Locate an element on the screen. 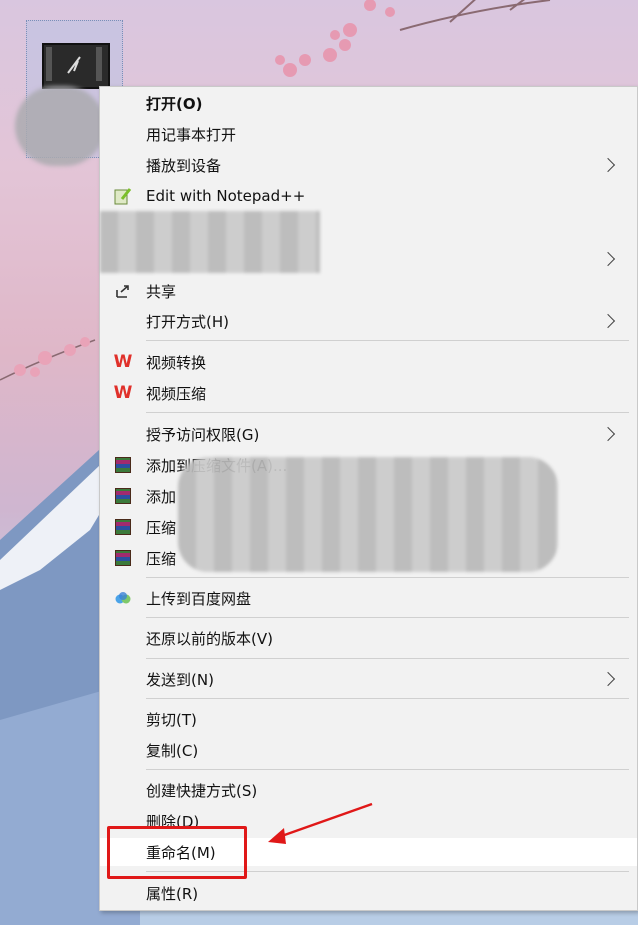 The width and height of the screenshot is (638, 925). menu-item-share: 共享 is located at coordinates (368, 291).